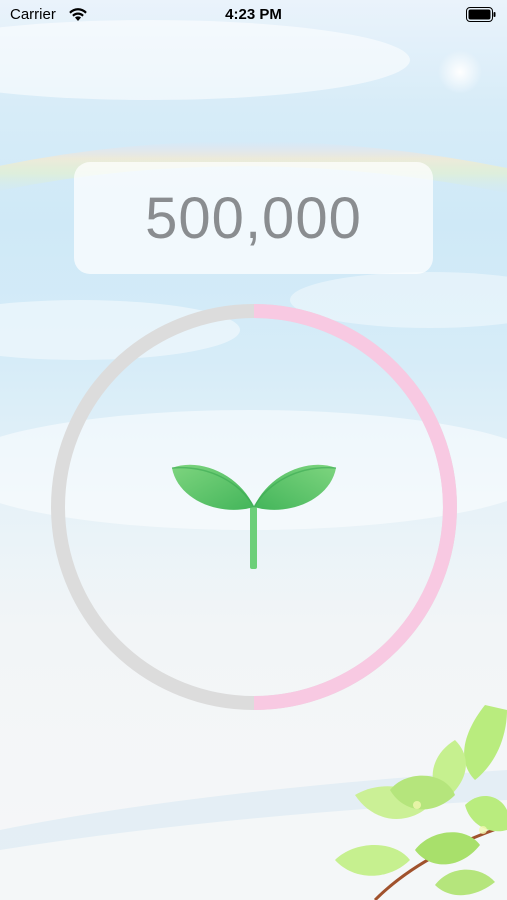 The height and width of the screenshot is (900, 507). Describe the element at coordinates (421, 802) in the screenshot. I see `leaves-icon` at that location.